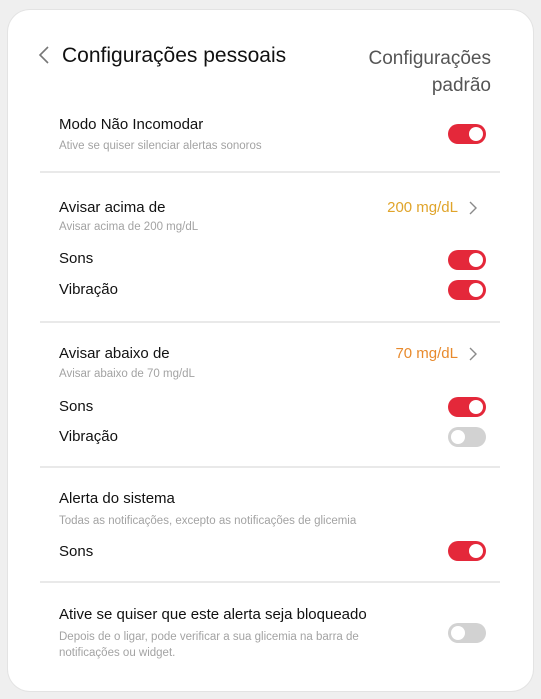 This screenshot has height=699, width=541. Describe the element at coordinates (129, 227) in the screenshot. I see `high-alert-description: Avisar acima de 200 mg/dL` at that location.